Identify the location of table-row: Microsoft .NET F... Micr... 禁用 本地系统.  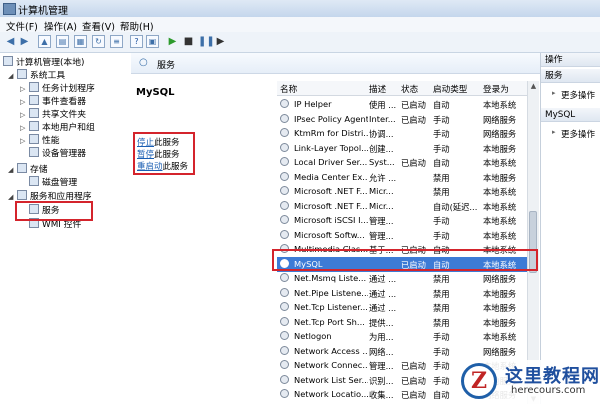
(402, 191).